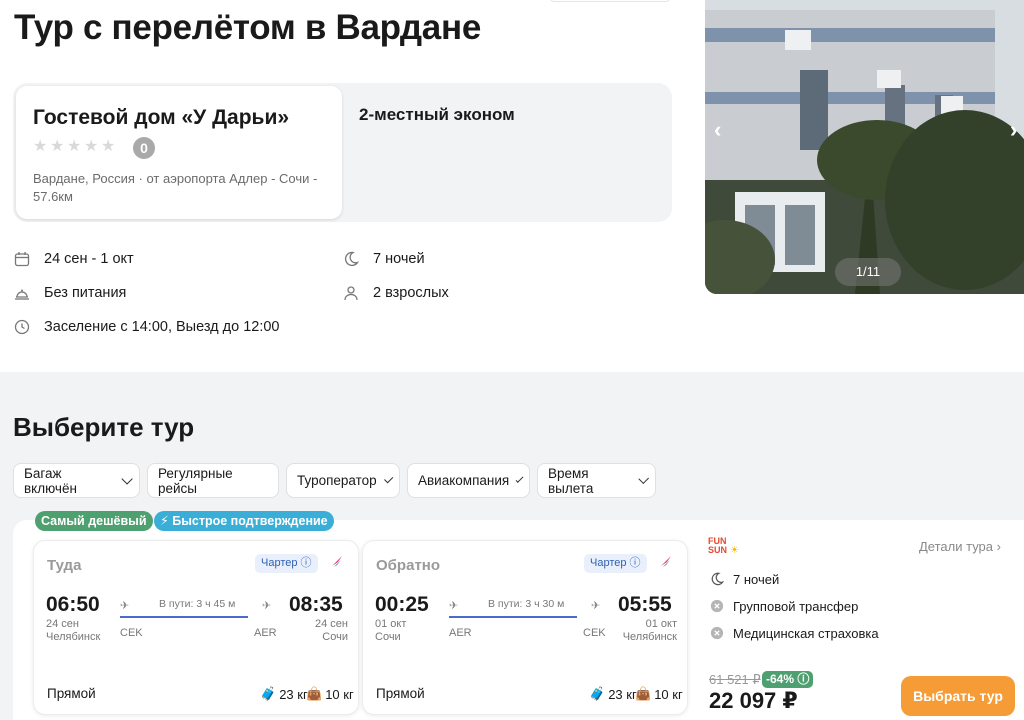 Image resolution: width=1024 pixels, height=720 pixels. I want to click on hotel-building-image, so click(864, 147).